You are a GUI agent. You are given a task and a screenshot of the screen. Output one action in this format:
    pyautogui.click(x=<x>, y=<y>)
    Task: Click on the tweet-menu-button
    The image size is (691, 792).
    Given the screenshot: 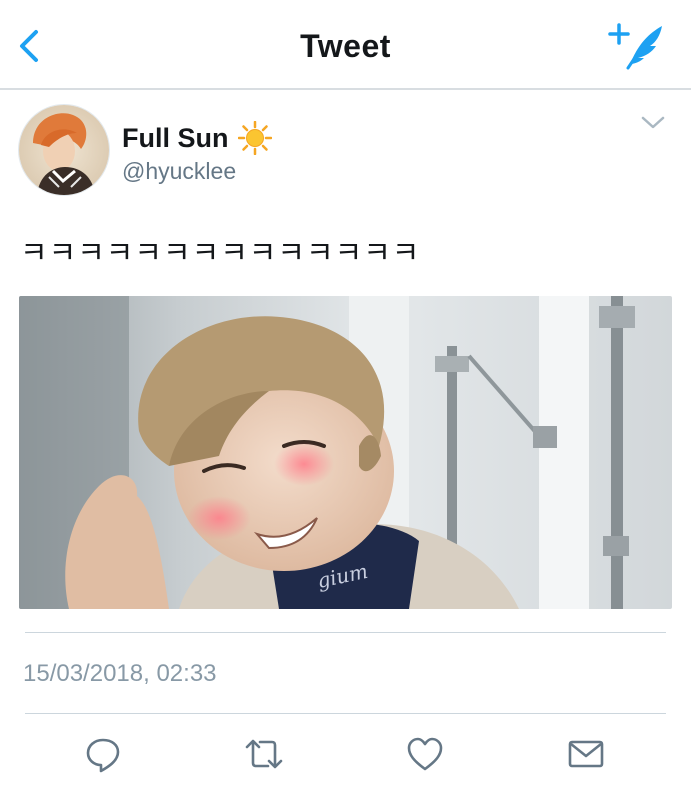 What is the action you would take?
    pyautogui.click(x=653, y=123)
    